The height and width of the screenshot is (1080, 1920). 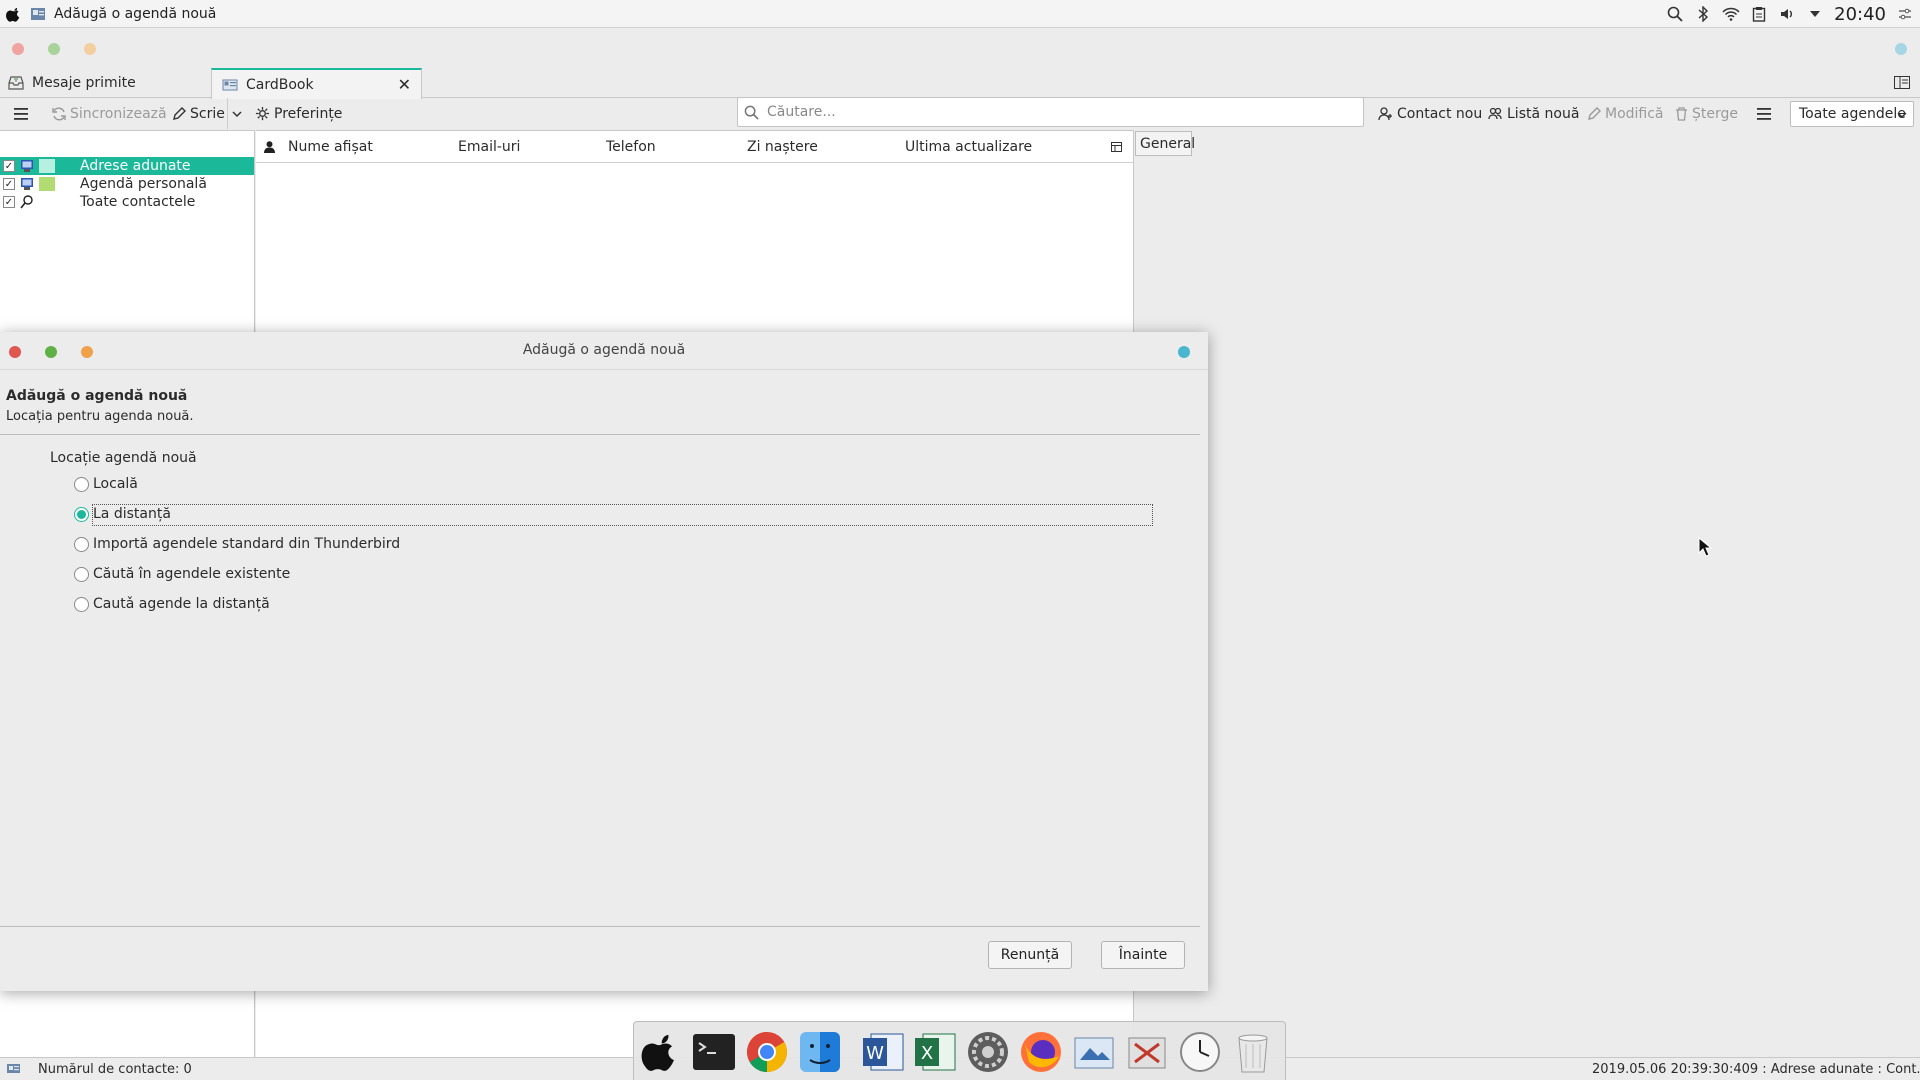 I want to click on maximize-window-button, so click(x=90, y=49).